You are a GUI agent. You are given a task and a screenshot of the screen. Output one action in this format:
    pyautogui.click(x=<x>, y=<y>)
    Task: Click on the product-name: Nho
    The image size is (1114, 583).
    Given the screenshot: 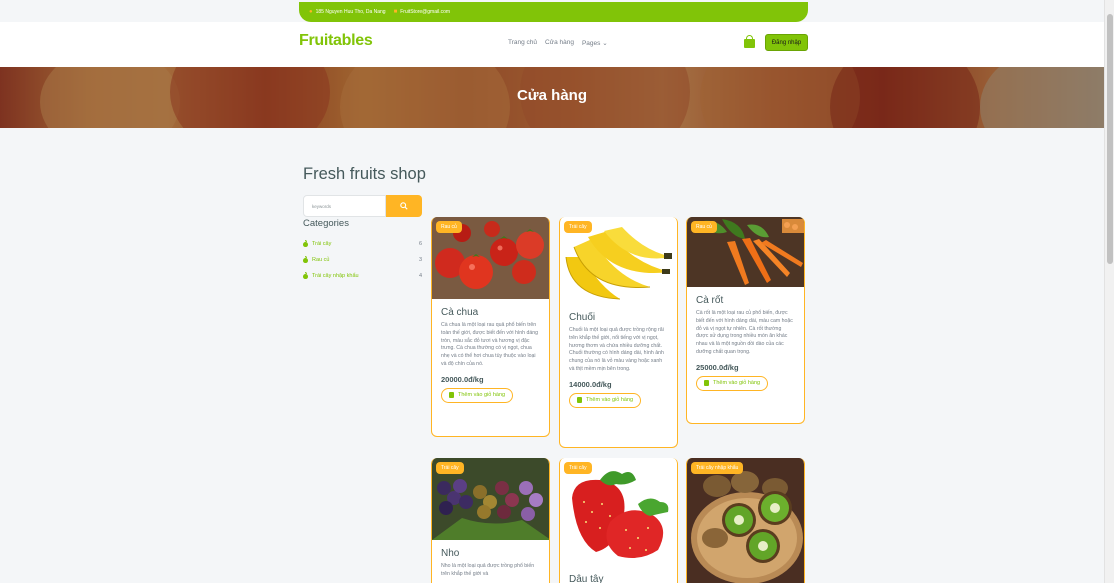 What is the action you would take?
    pyautogui.click(x=450, y=553)
    